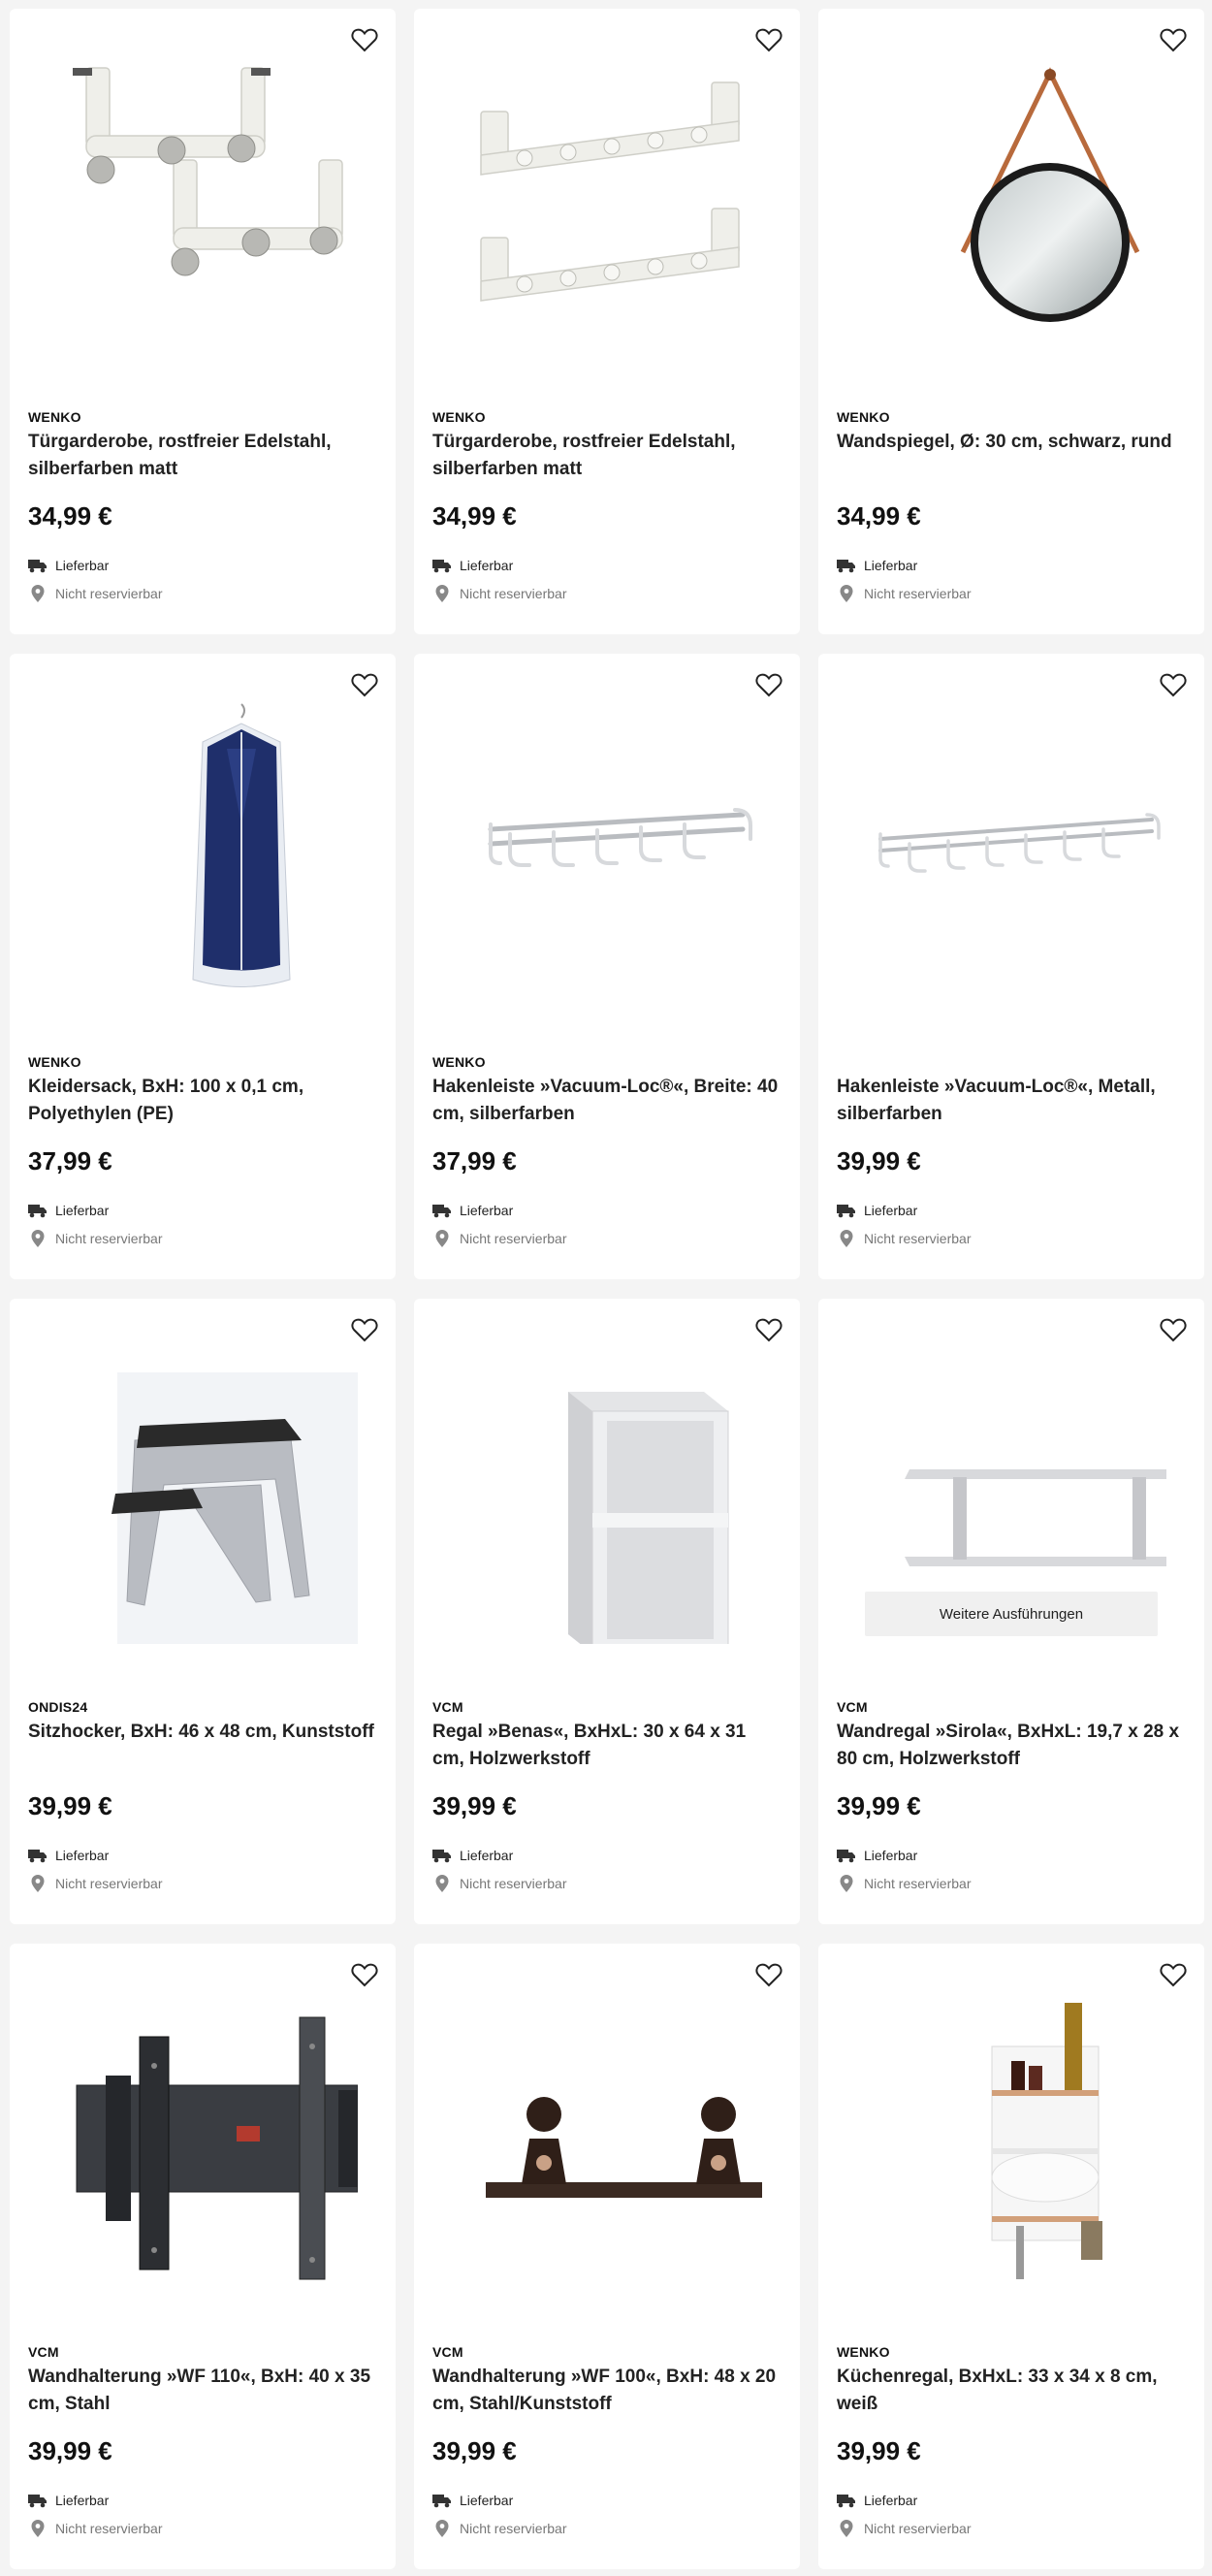  I want to click on product-price: 37,99 €, so click(70, 1160).